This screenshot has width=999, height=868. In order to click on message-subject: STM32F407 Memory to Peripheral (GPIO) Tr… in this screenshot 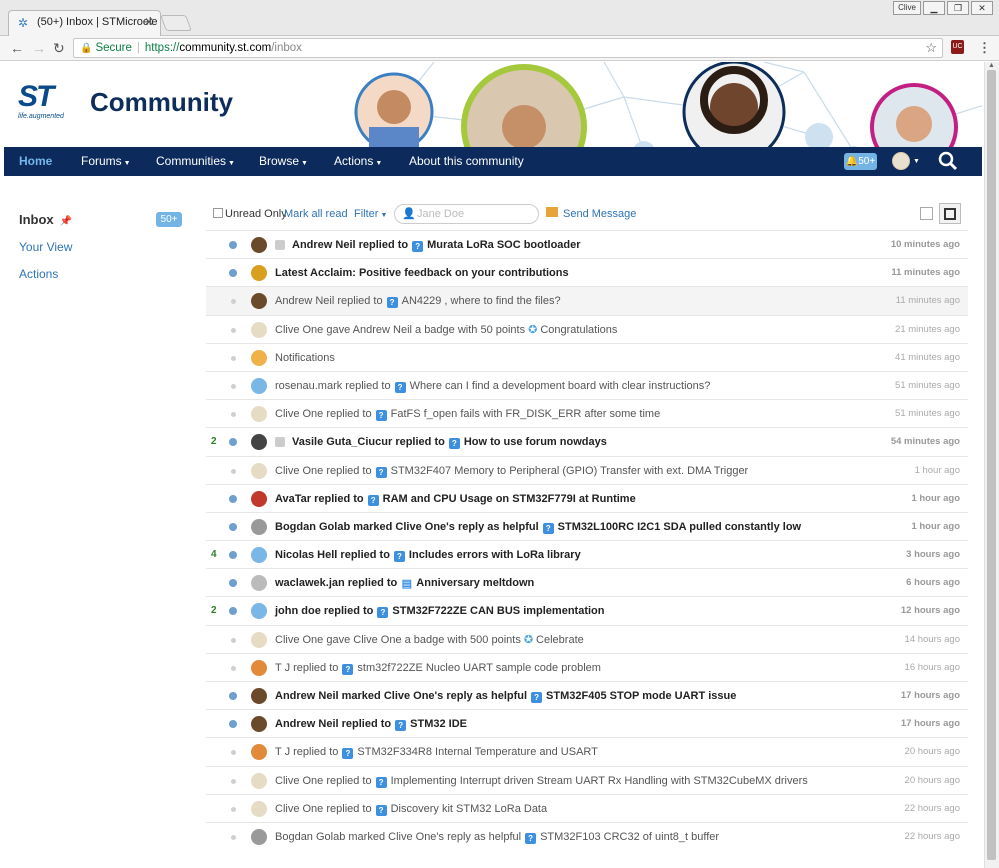, I will do `click(570, 471)`.